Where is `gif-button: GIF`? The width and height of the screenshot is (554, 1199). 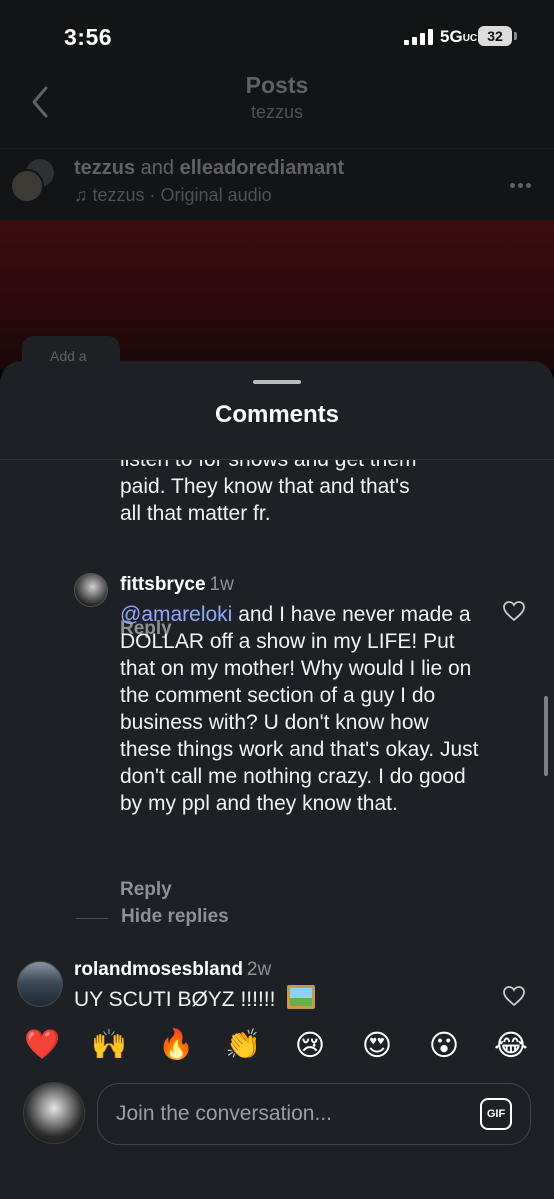
gif-button: GIF is located at coordinates (496, 1114).